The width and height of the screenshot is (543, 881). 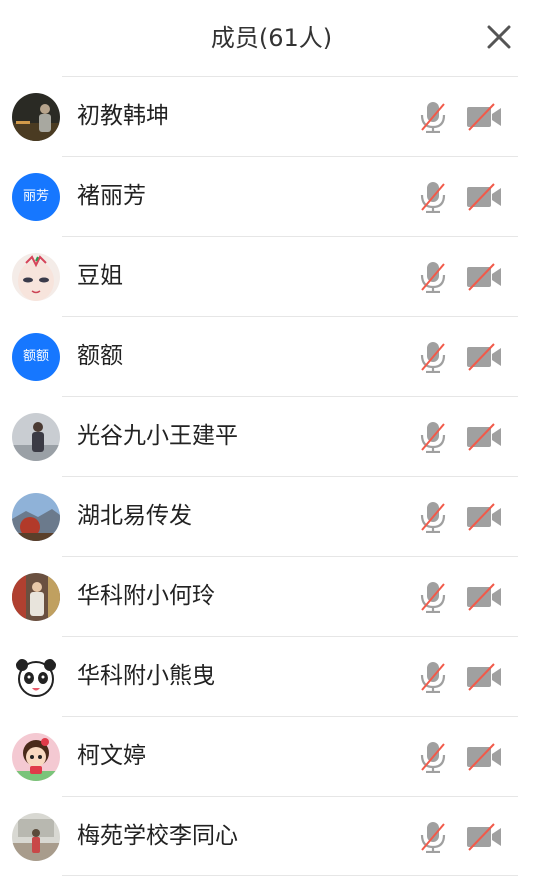 I want to click on member-row: 柯文婷, so click(x=265, y=756).